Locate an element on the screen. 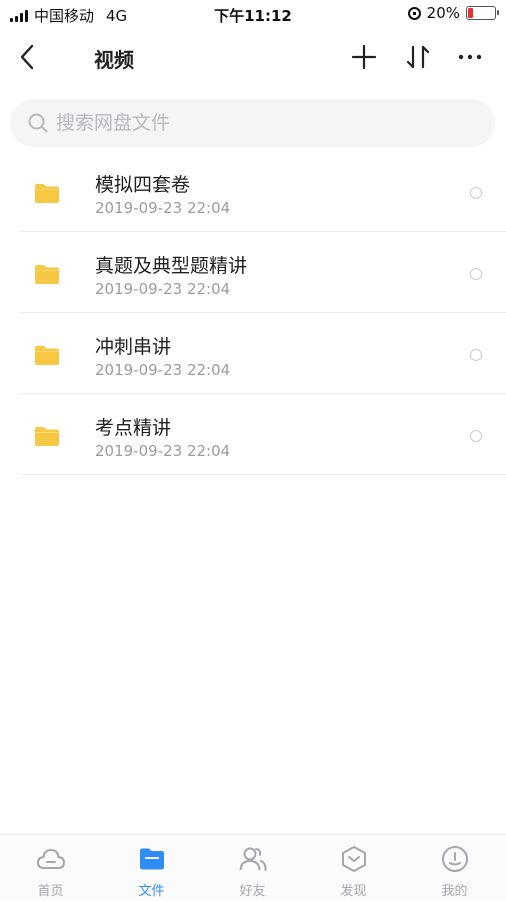 The image size is (506, 901). sort-icon is located at coordinates (418, 57).